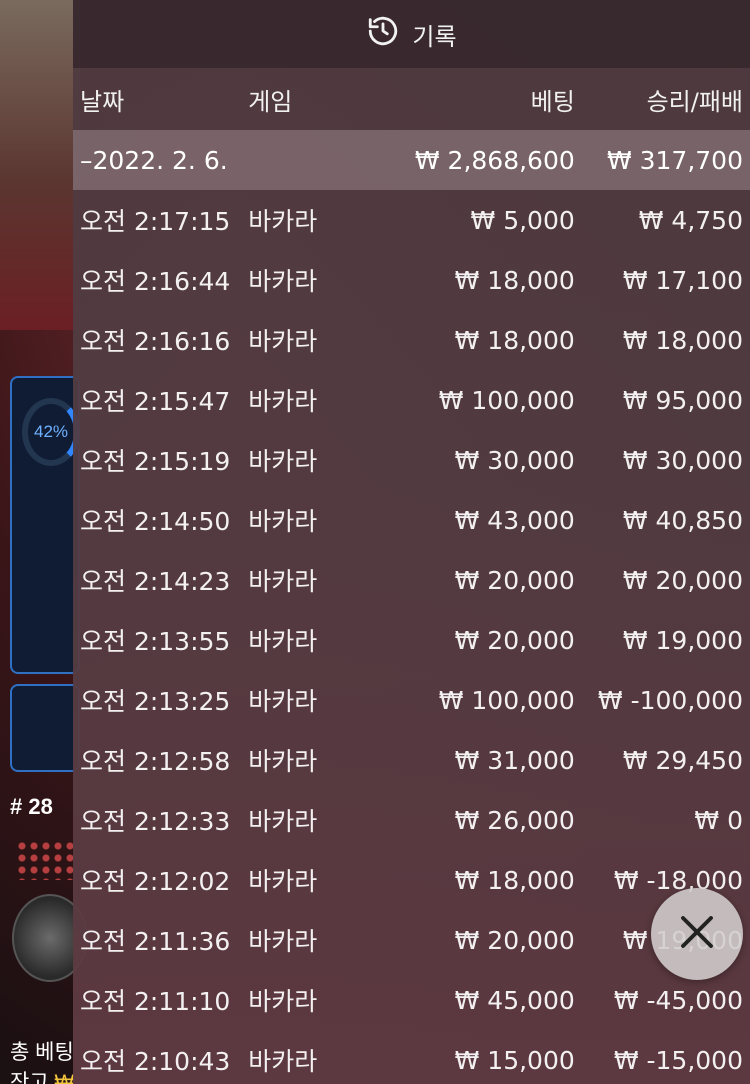 This screenshot has height=1084, width=750. What do you see at coordinates (411, 940) in the screenshot?
I see `table-row: 오전 2:11:36 바카라 ₩ 20,000 ₩ 19,000` at bounding box center [411, 940].